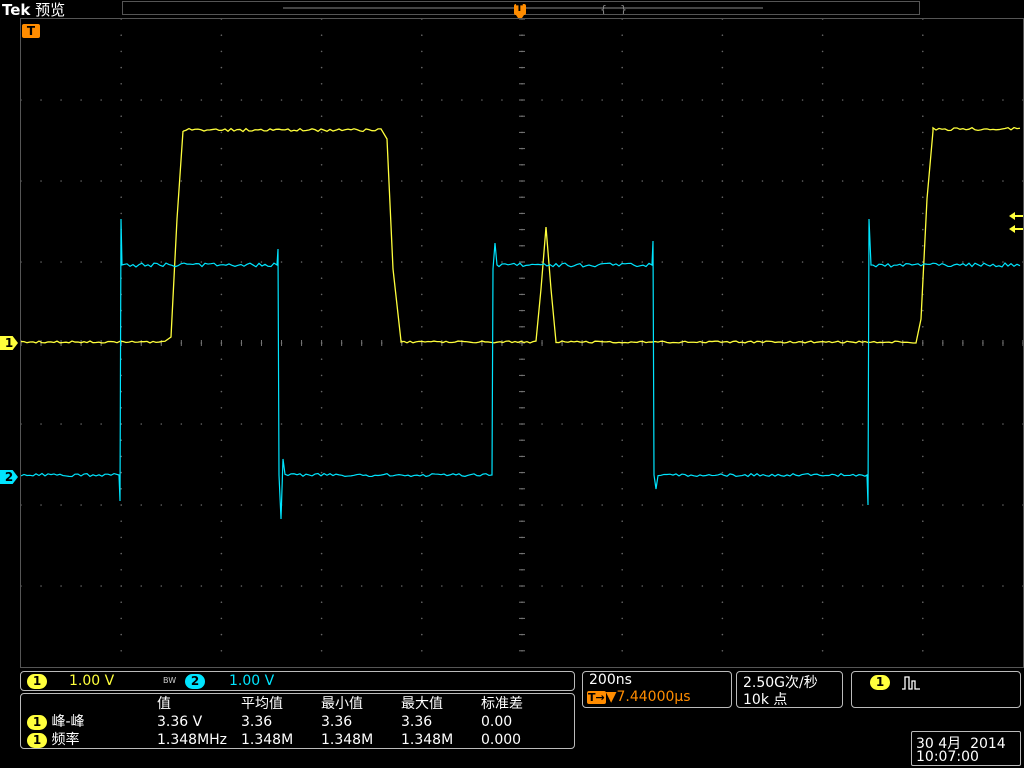  Describe the element at coordinates (91, 681) in the screenshot. I see `ch1-scale: 1.00 V` at that location.